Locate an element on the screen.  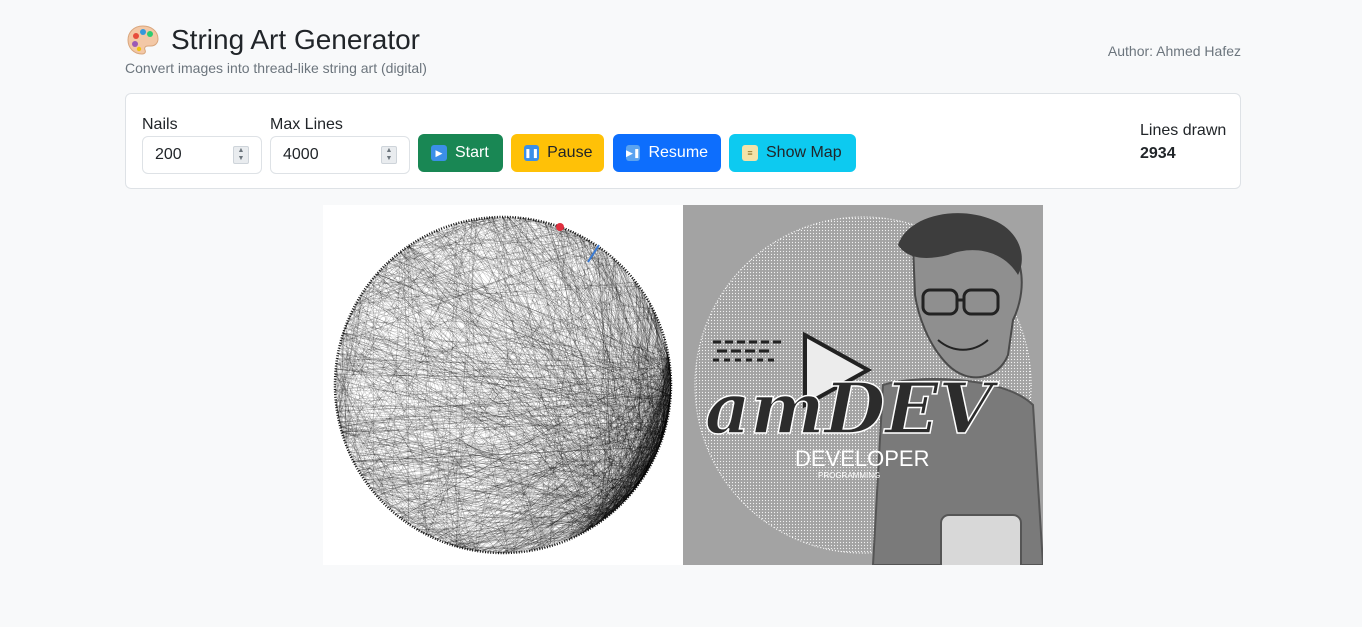
nails-field: Nails 200 ▲ ▼ is located at coordinates (202, 144).